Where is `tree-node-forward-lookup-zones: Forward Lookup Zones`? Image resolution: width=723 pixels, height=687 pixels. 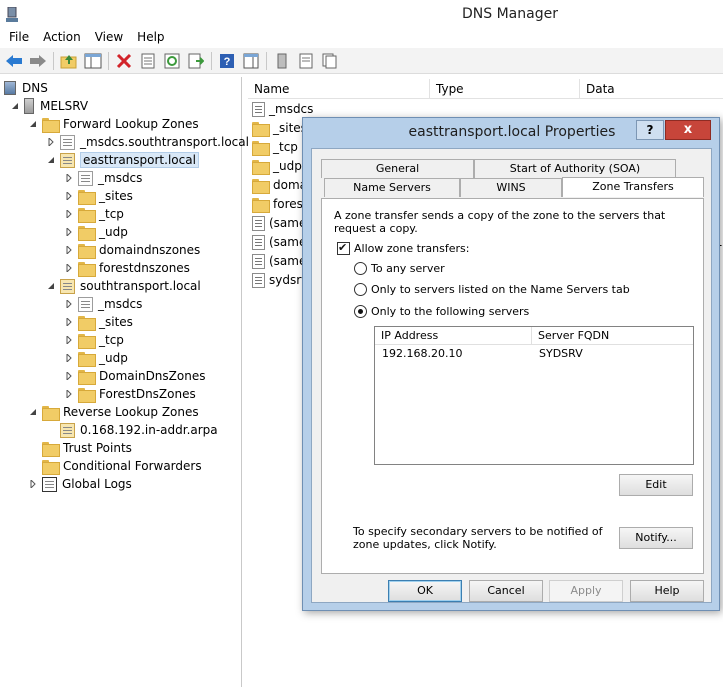 tree-node-forward-lookup-zones: Forward Lookup Zones is located at coordinates (113, 124).